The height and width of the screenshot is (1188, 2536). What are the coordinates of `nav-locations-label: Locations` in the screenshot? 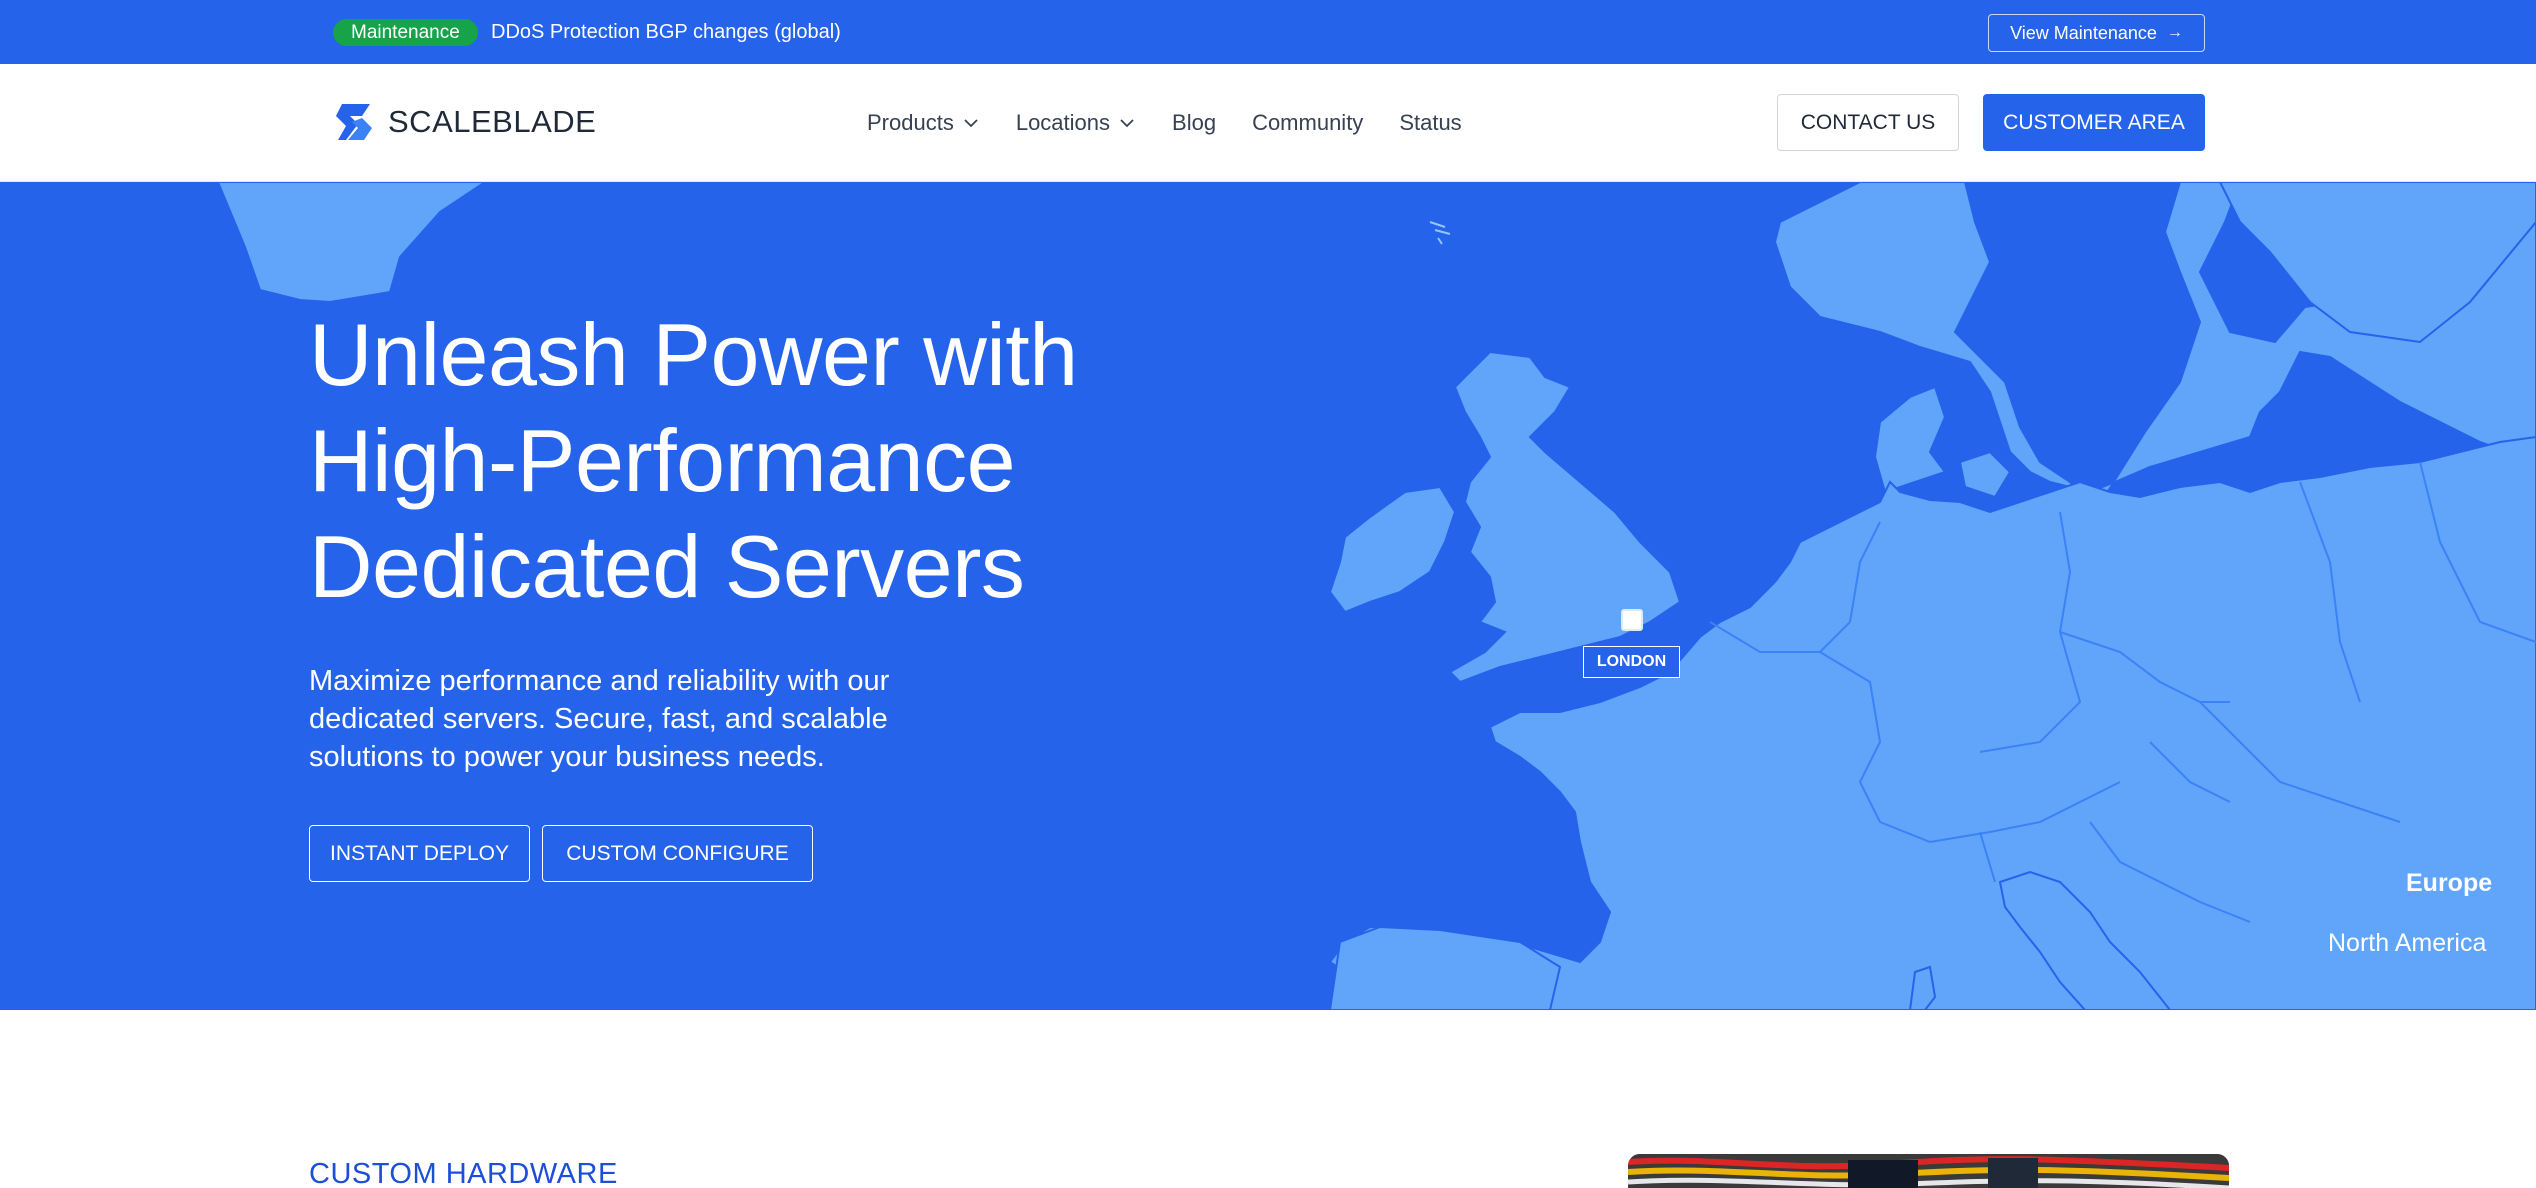 It's located at (1063, 122).